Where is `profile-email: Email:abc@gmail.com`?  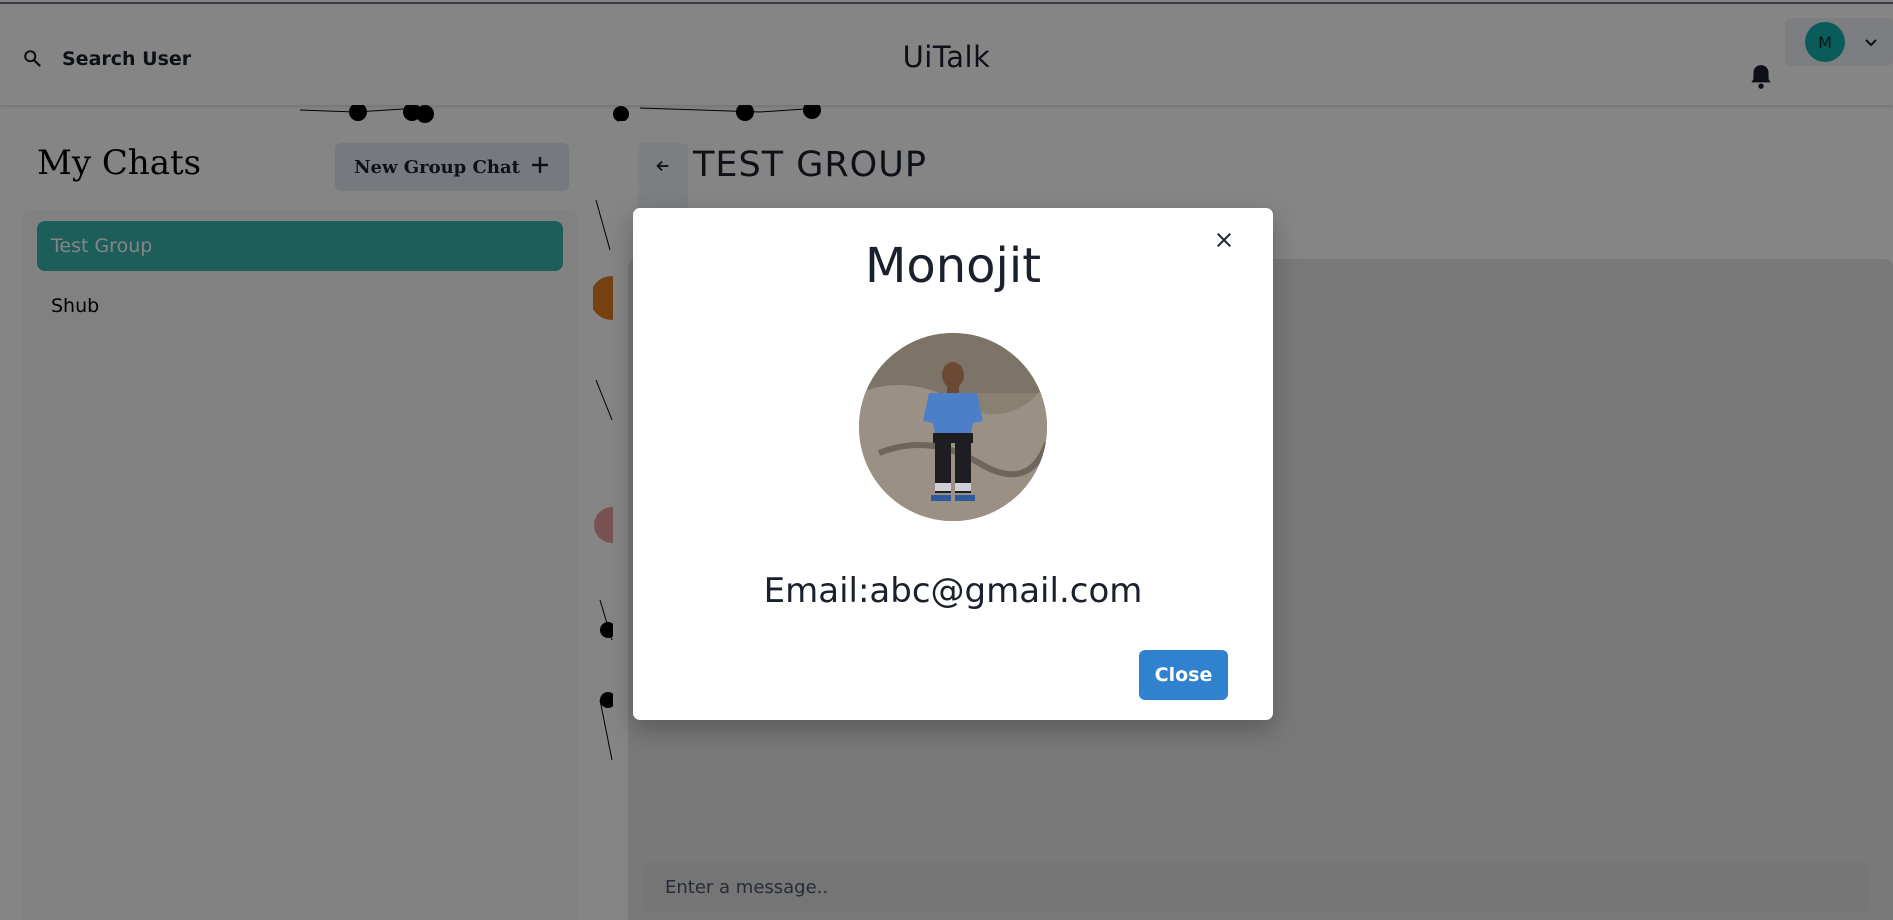 profile-email: Email:abc@gmail.com is located at coordinates (953, 591).